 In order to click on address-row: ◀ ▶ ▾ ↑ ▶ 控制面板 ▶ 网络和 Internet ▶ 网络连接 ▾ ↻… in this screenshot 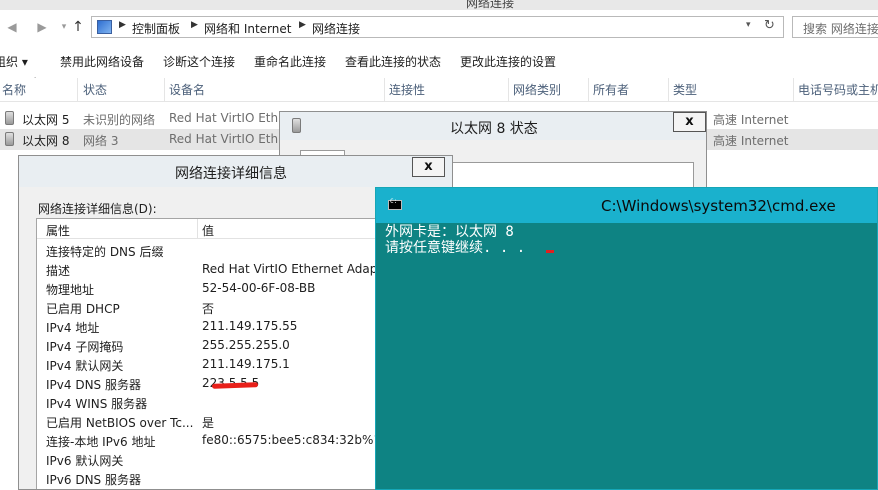, I will do `click(439, 28)`.